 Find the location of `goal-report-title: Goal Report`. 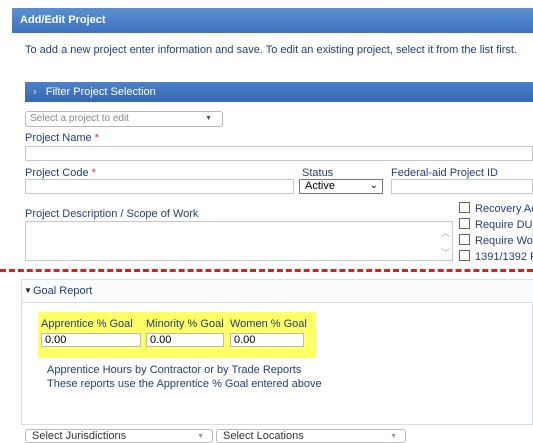

goal-report-title: Goal Report is located at coordinates (62, 291).